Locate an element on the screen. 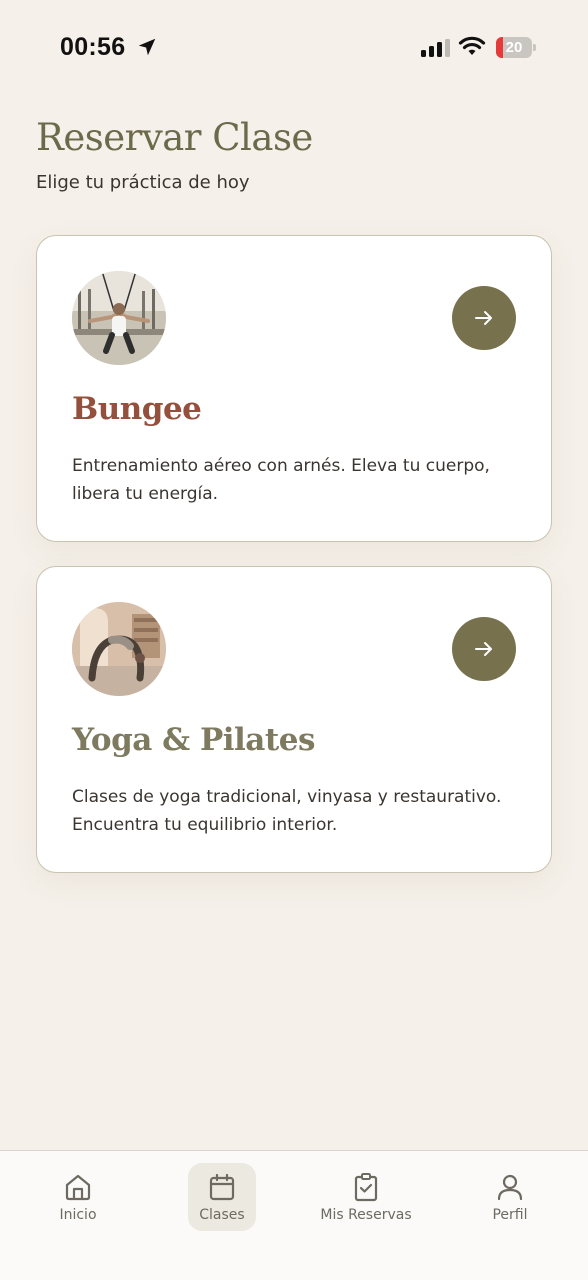 This screenshot has width=588, height=1280. user-icon is located at coordinates (510, 1187).